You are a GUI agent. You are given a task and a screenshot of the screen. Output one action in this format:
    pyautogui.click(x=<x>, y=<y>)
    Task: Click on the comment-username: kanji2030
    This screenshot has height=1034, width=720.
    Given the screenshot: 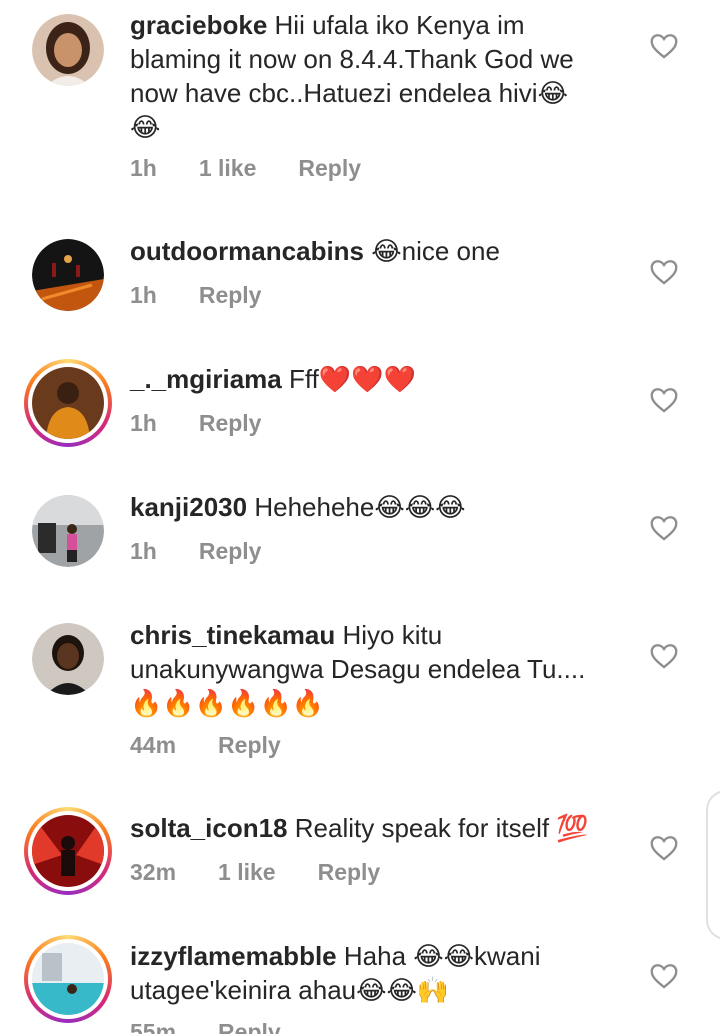 What is the action you would take?
    pyautogui.click(x=188, y=507)
    